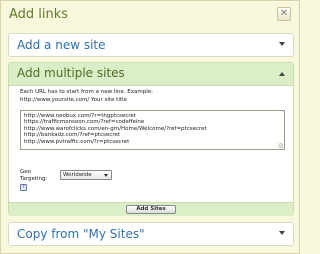  Describe the element at coordinates (71, 73) in the screenshot. I see `section-label: Add multiple sites` at that location.